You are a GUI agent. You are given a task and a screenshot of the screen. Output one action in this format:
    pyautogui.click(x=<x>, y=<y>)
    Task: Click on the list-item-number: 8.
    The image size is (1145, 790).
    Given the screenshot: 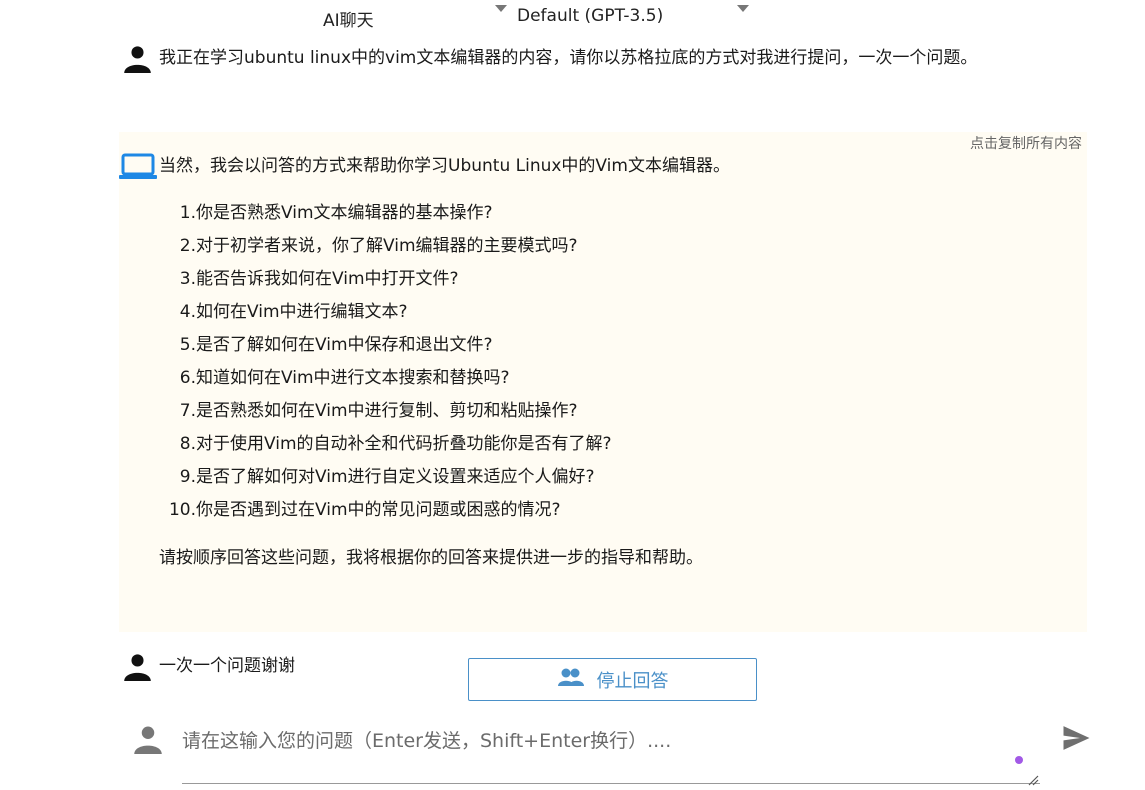 What is the action you would take?
    pyautogui.click(x=187, y=444)
    